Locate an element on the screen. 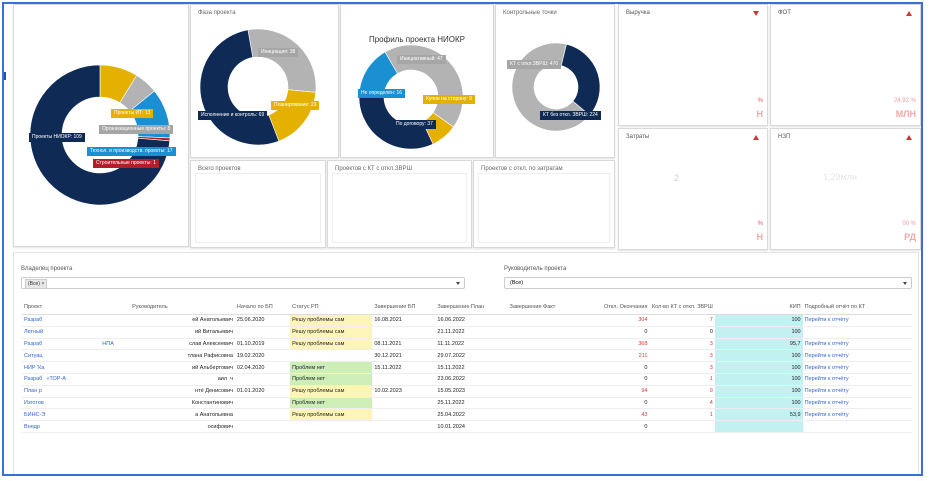 This screenshot has height=481, width=929. status-cell-text: Проблем нет is located at coordinates (309, 379).